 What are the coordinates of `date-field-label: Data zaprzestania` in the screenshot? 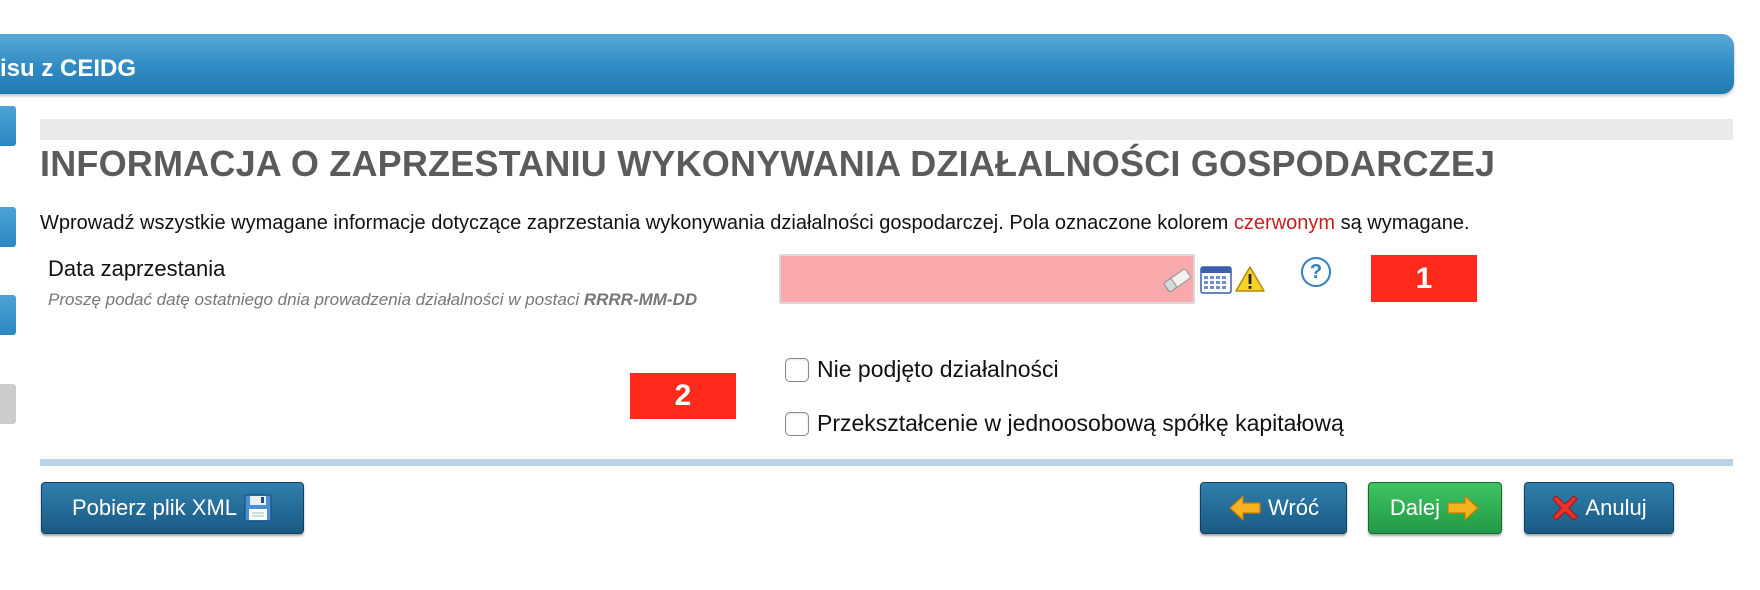 It's located at (137, 268).